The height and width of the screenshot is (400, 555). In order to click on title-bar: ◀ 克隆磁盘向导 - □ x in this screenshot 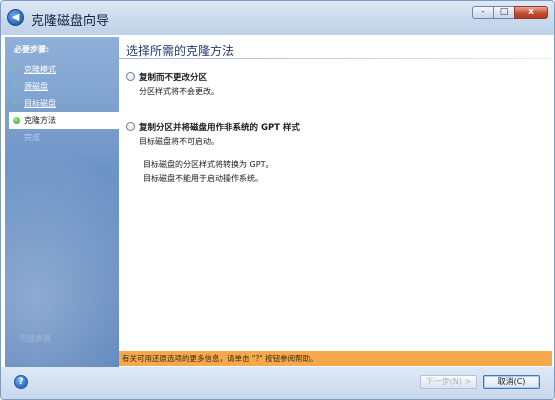, I will do `click(277, 18)`.